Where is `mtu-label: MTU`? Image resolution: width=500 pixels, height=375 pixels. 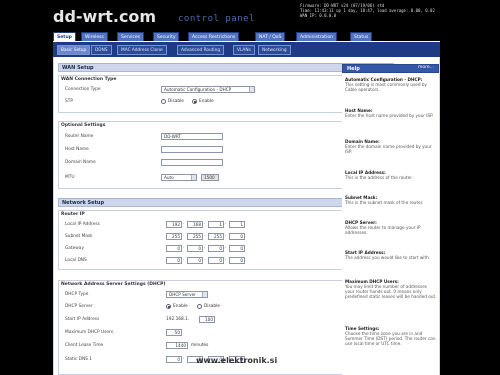 mtu-label: MTU is located at coordinates (70, 177).